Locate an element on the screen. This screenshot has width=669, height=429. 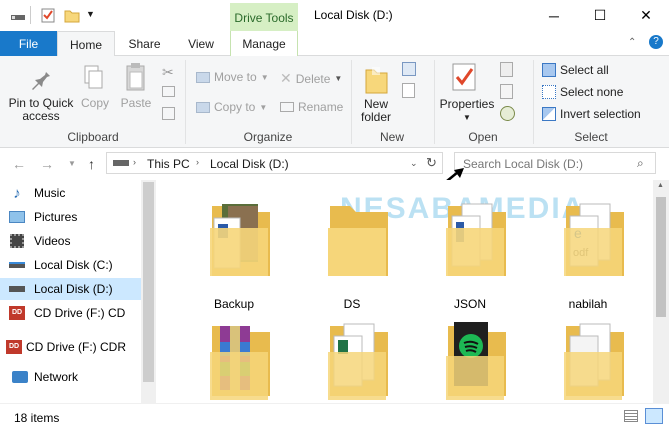
list-item: JSON is located at coordinates (470, 254).